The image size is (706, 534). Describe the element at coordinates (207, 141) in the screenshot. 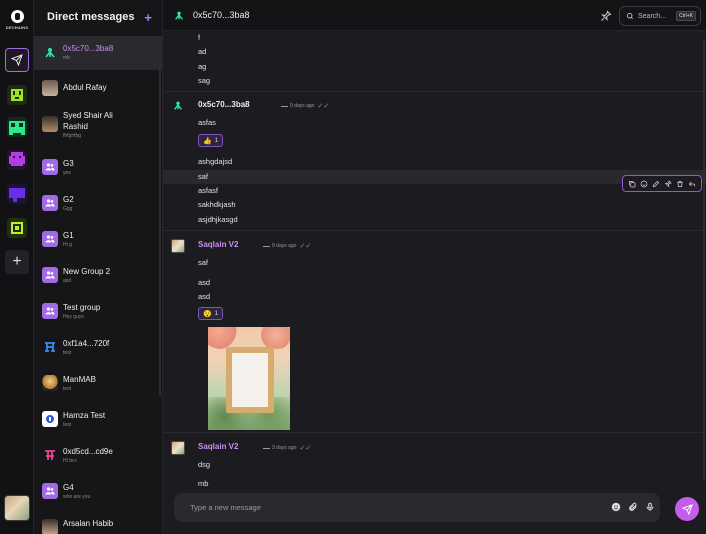

I see `thumbs-up-icon: 👍` at that location.